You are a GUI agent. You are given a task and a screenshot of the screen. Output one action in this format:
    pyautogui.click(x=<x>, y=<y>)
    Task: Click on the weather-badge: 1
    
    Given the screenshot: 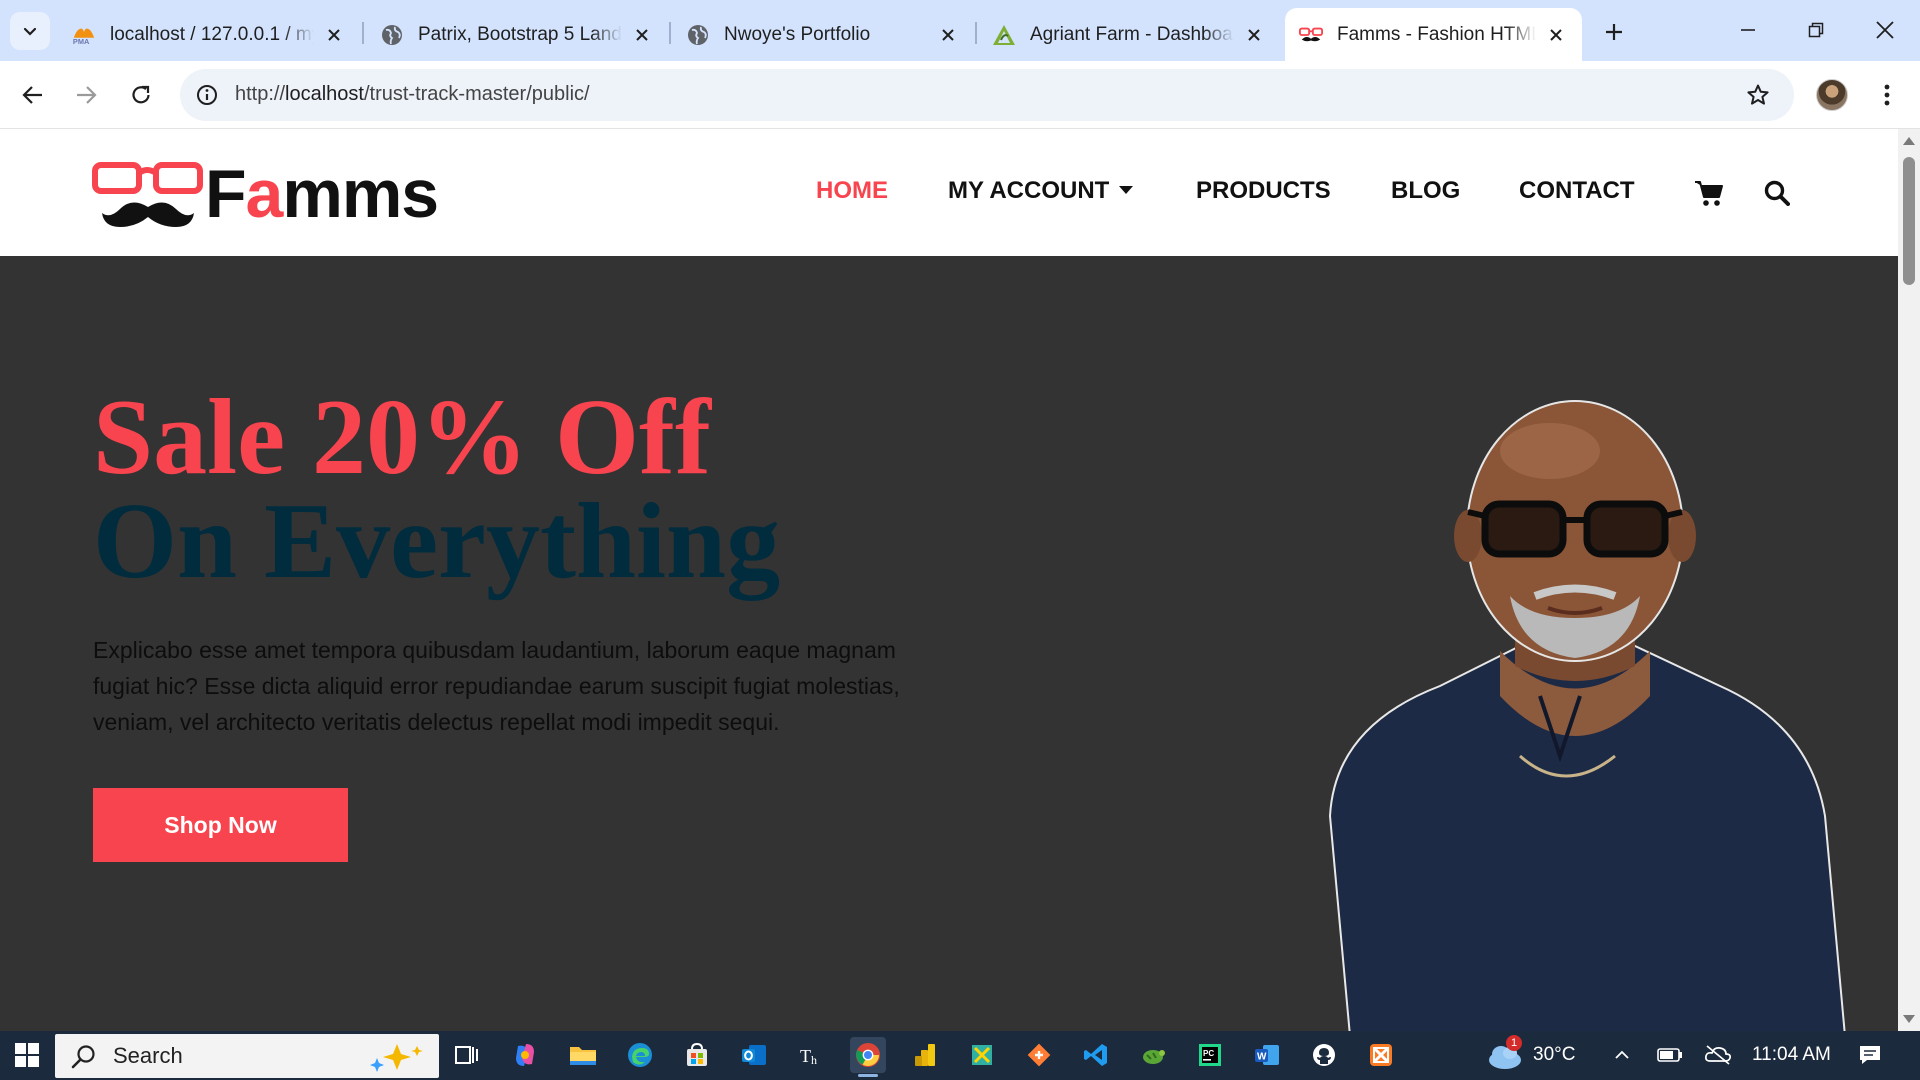 What is the action you would take?
    pyautogui.click(x=1514, y=1043)
    